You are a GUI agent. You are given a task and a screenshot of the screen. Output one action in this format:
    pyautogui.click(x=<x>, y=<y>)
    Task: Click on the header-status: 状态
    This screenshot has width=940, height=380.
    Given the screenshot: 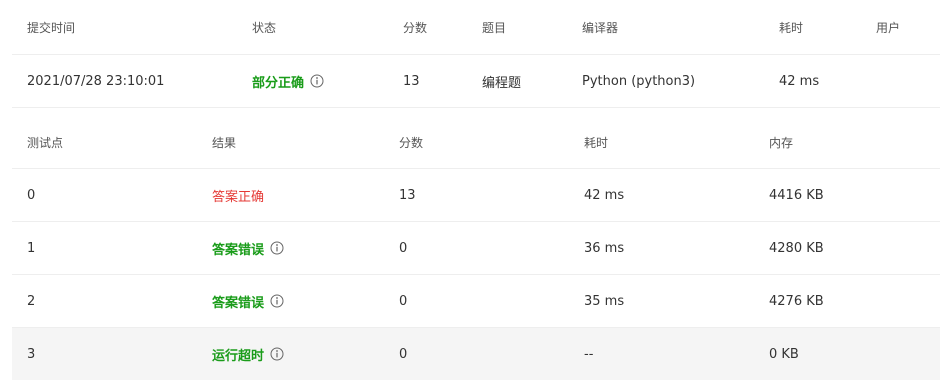 What is the action you would take?
    pyautogui.click(x=264, y=27)
    